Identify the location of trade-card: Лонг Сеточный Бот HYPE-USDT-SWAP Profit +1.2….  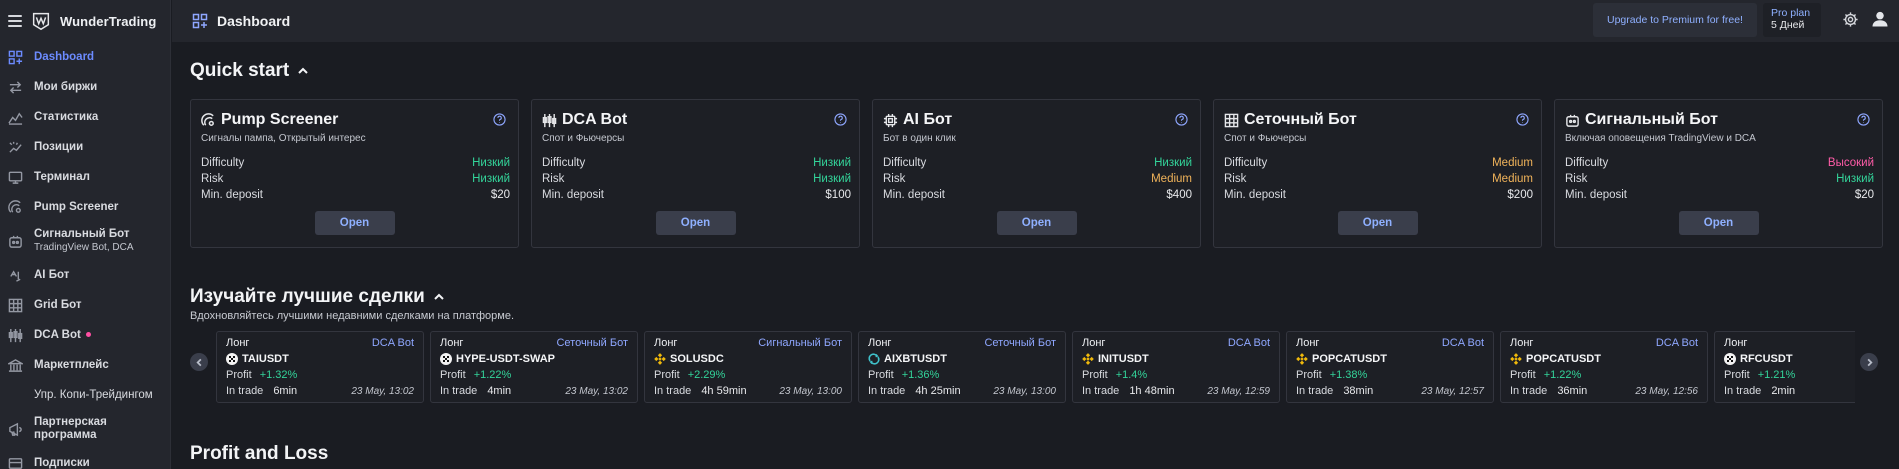
(534, 367).